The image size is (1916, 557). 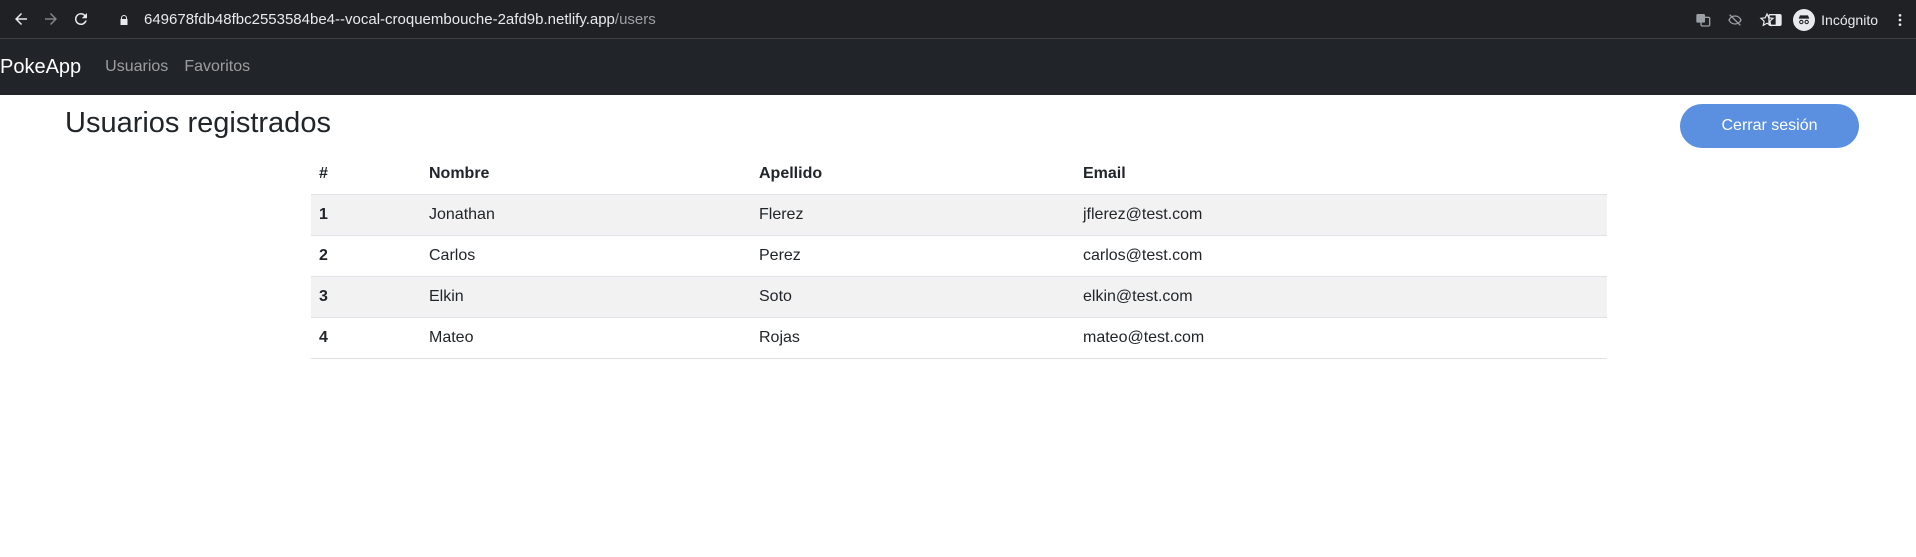 What do you see at coordinates (1341, 215) in the screenshot?
I see `row-email: jflerez@test.com` at bounding box center [1341, 215].